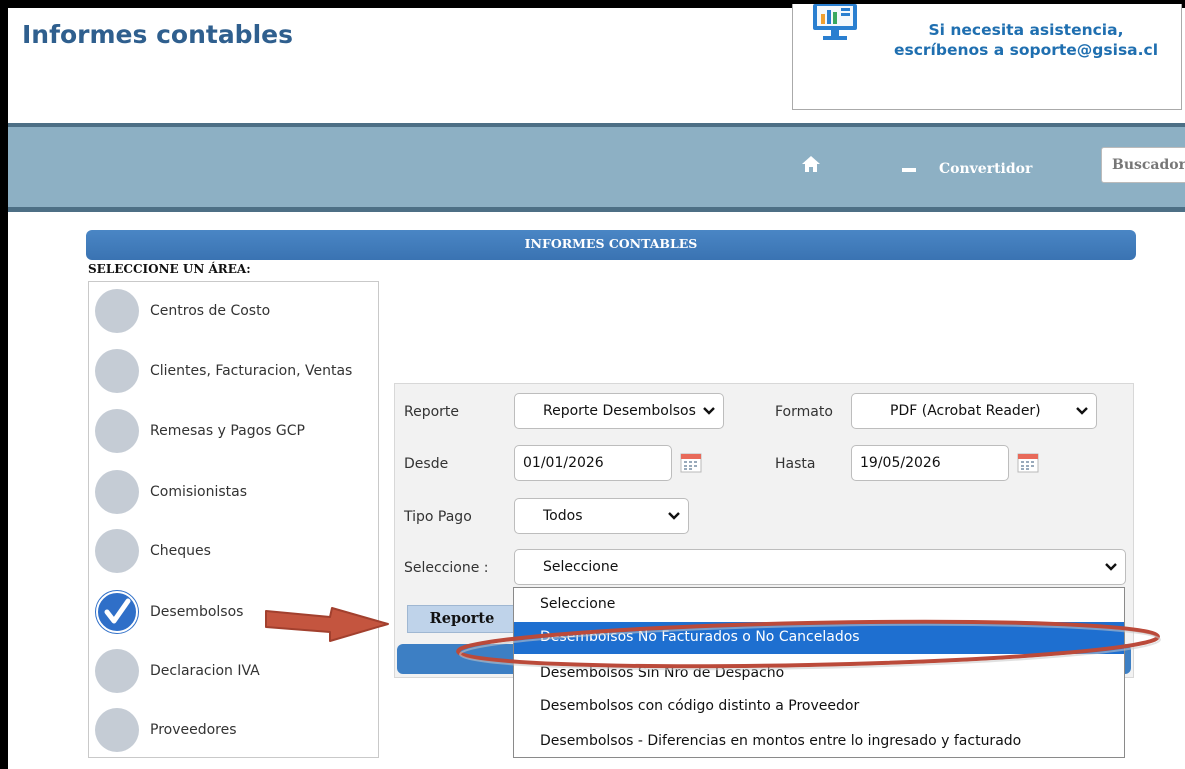 The image size is (1185, 769). Describe the element at coordinates (1026, 30) in the screenshot. I see `support-line-1: Si necesita asistencia,` at that location.